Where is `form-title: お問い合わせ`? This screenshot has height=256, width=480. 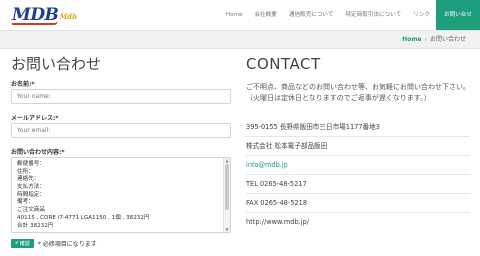 form-title: お問い合わせ is located at coordinates (56, 64).